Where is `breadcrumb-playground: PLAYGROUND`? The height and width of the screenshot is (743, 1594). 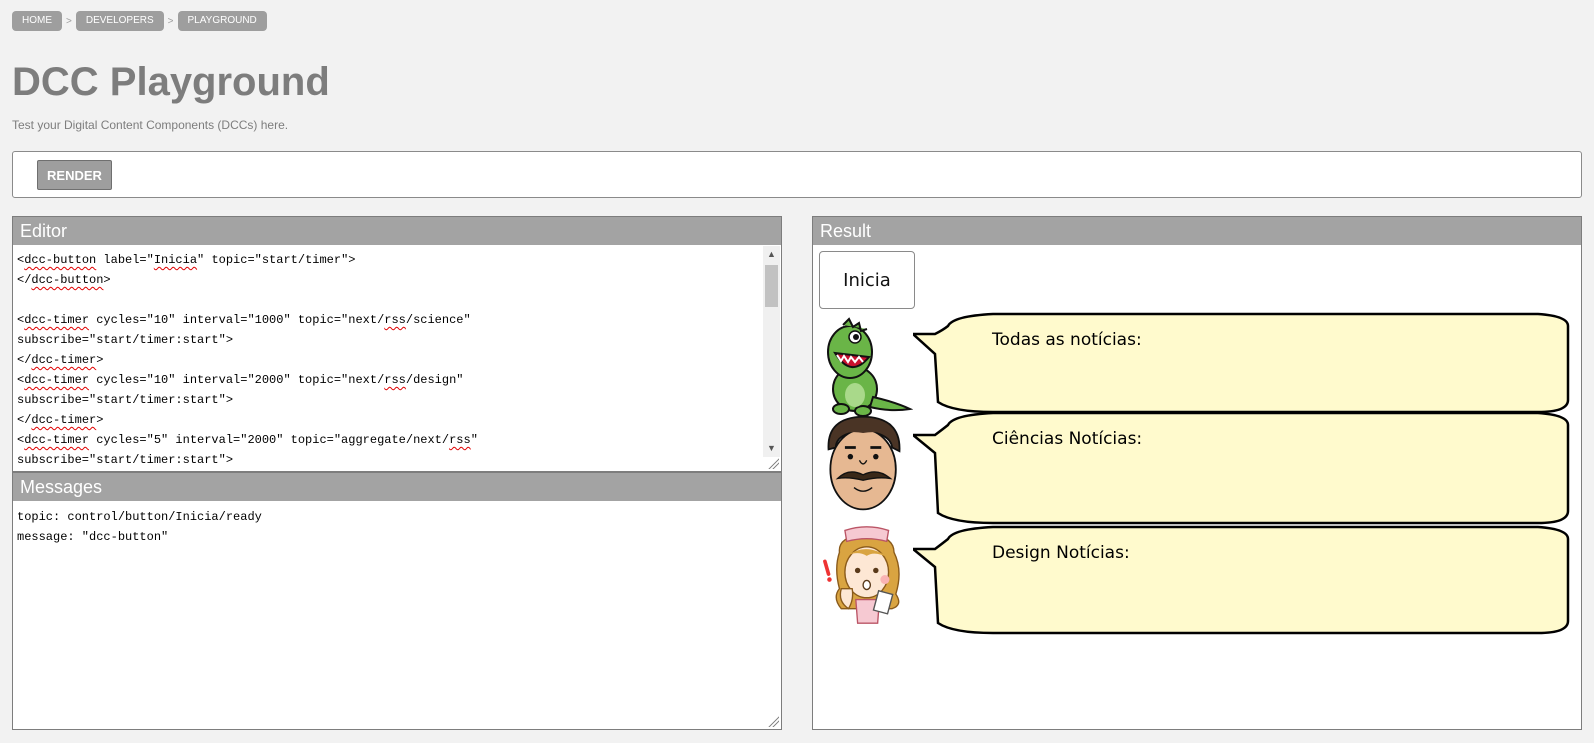
breadcrumb-playground: PLAYGROUND is located at coordinates (222, 21).